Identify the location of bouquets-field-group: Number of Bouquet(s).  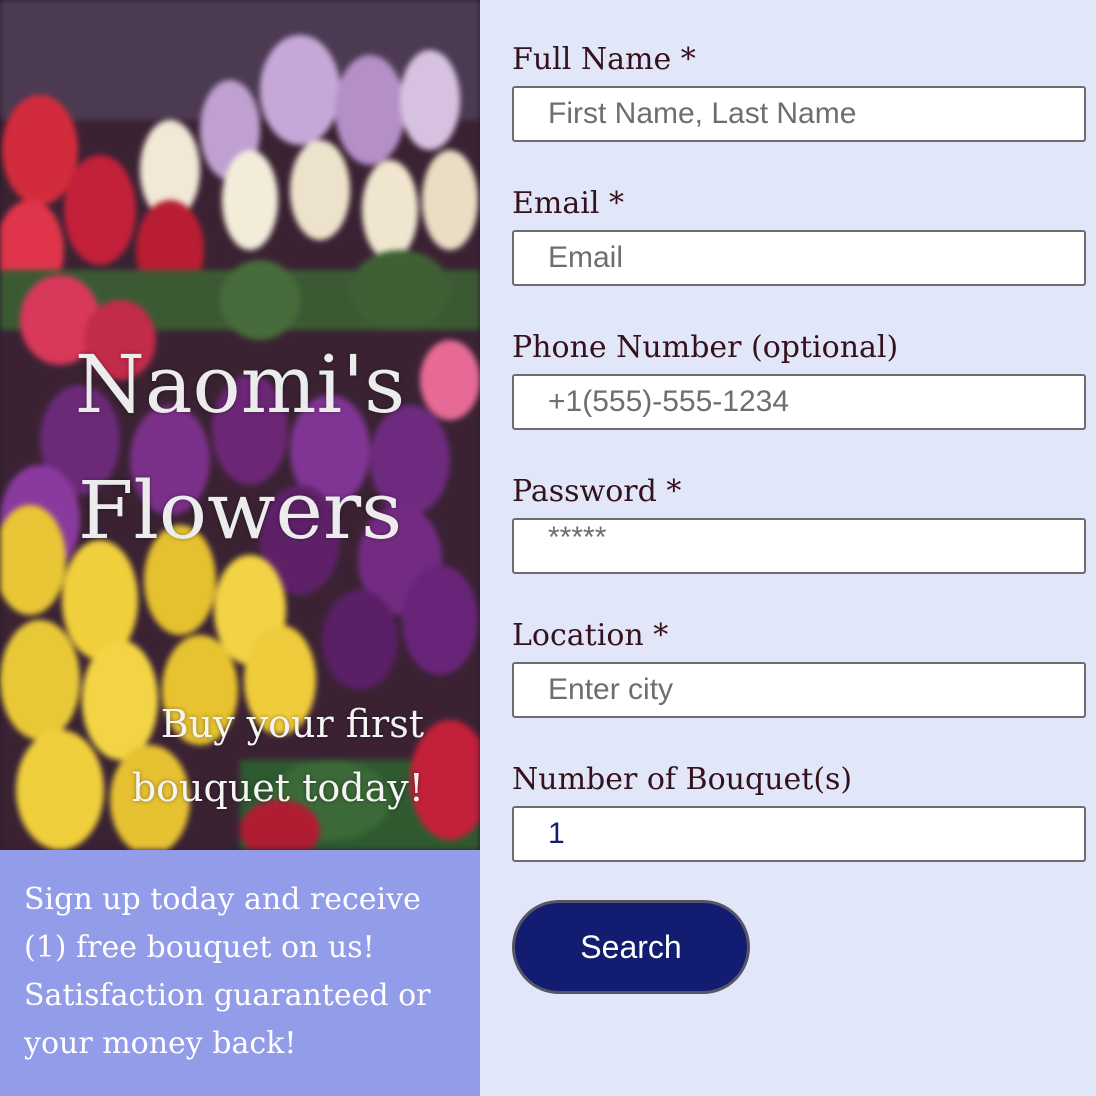
(799, 828).